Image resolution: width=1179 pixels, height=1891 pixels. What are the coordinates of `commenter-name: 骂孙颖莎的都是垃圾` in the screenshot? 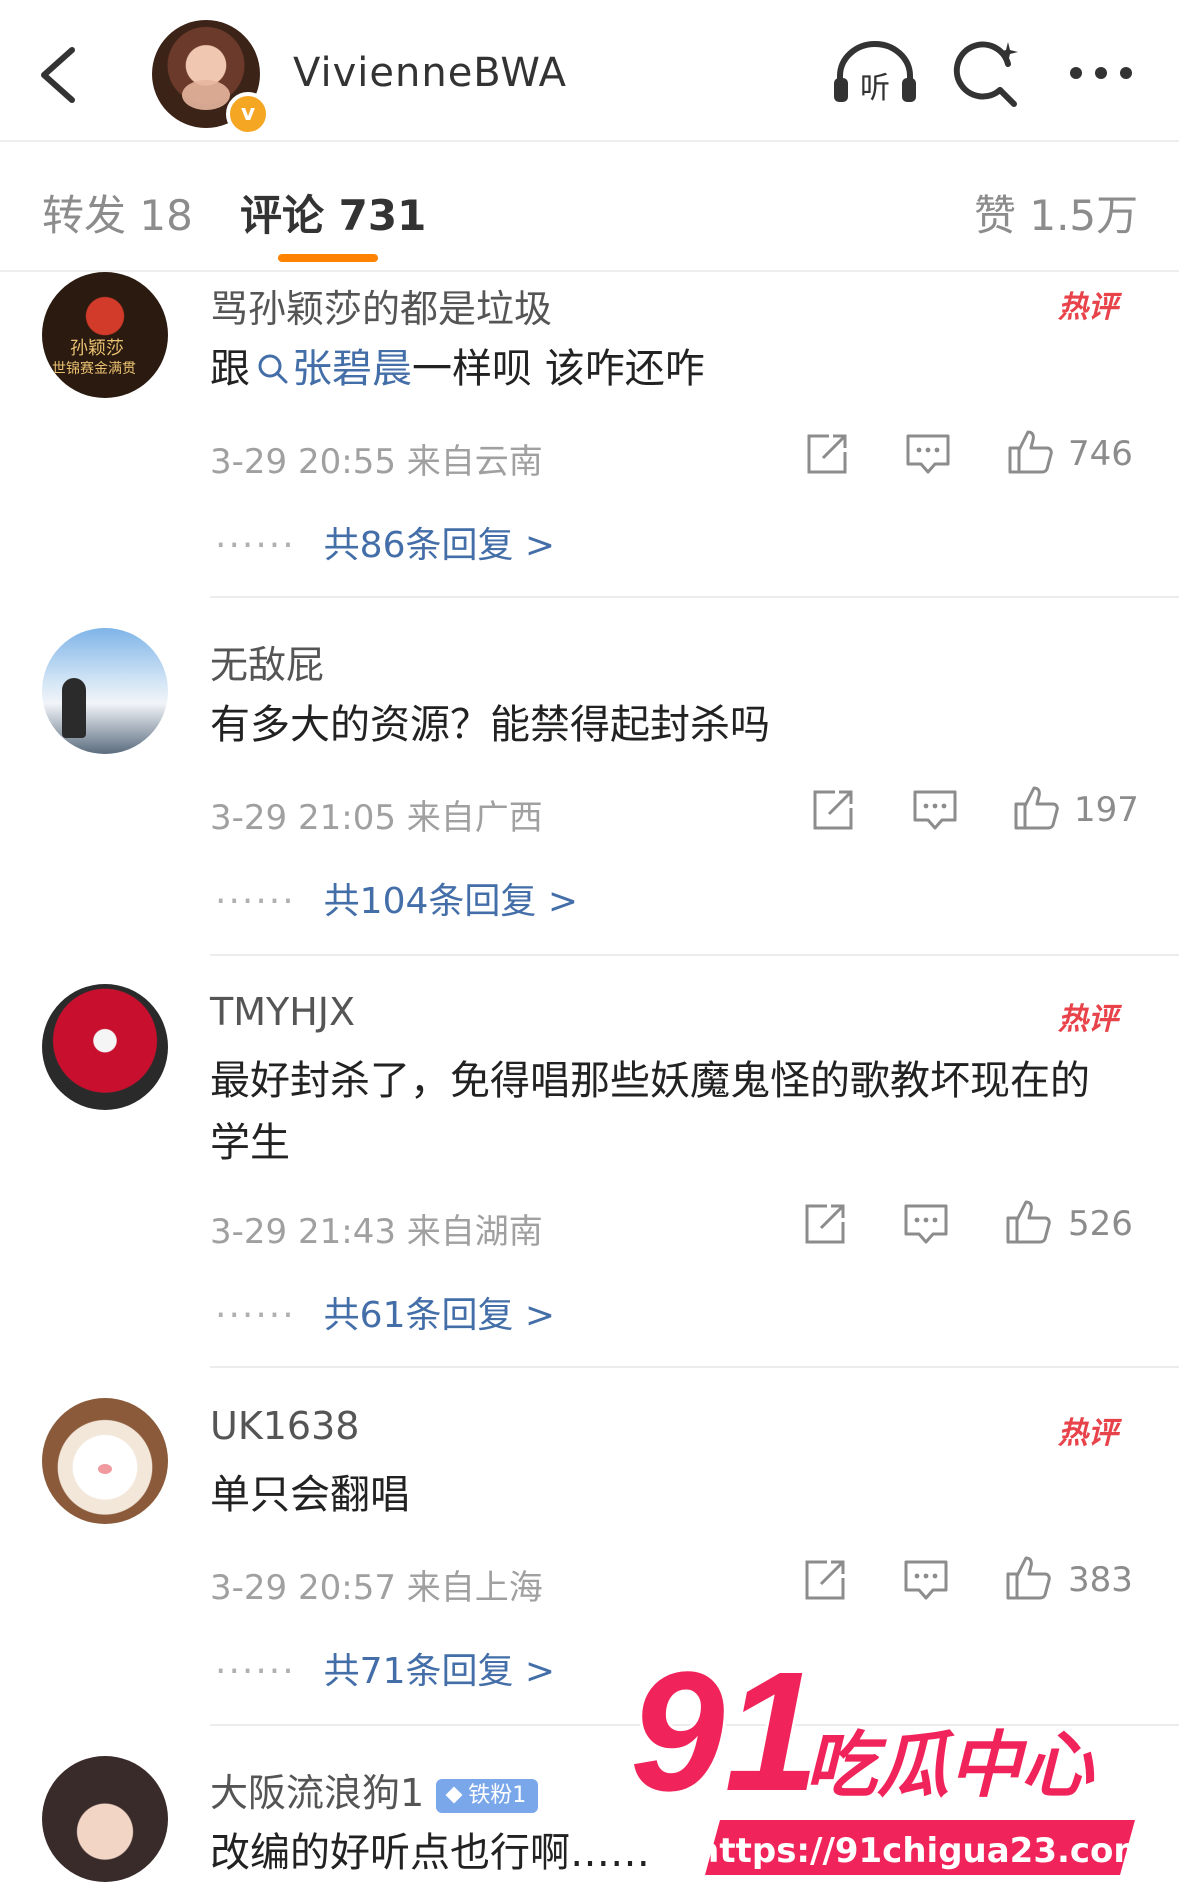 It's located at (381, 305).